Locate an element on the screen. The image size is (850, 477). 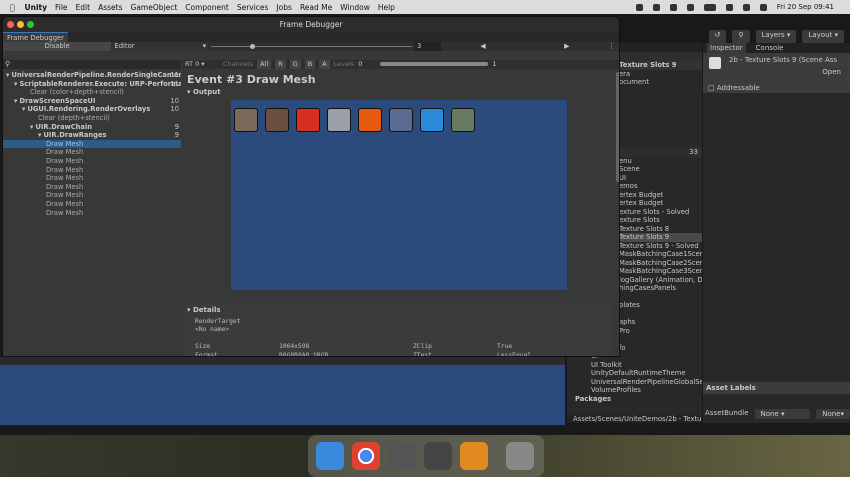
history-icon: ↺ is located at coordinates (717, 36).